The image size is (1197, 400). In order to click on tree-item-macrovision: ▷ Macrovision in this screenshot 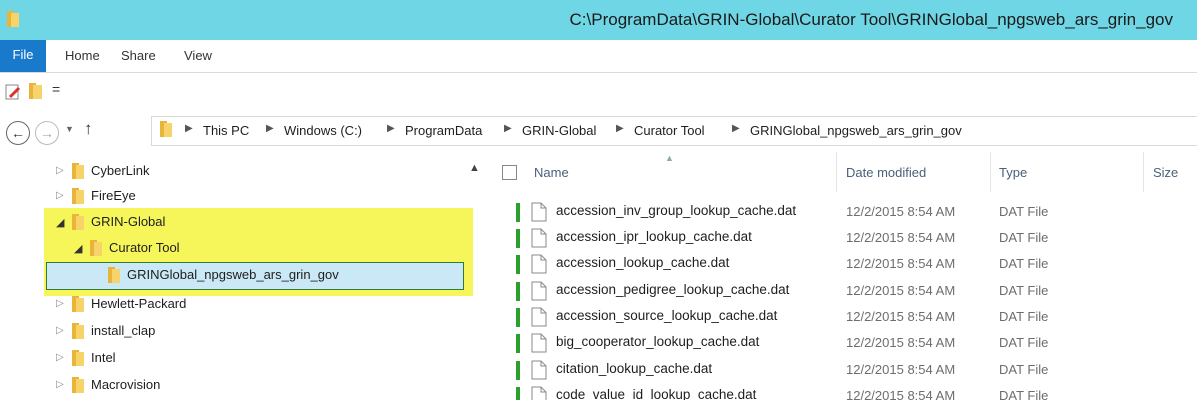, I will do `click(256, 386)`.